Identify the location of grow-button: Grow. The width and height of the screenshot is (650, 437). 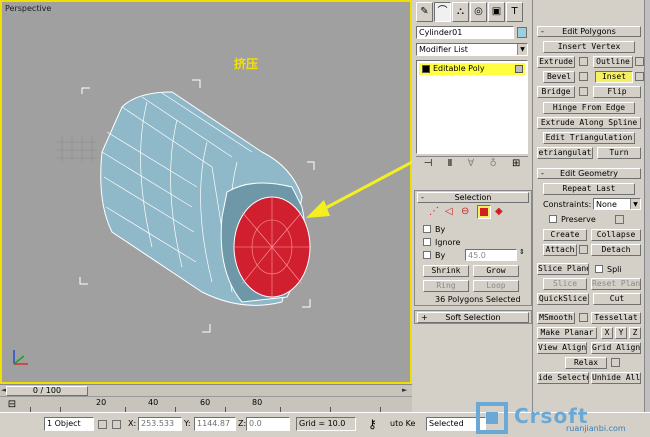
(496, 271).